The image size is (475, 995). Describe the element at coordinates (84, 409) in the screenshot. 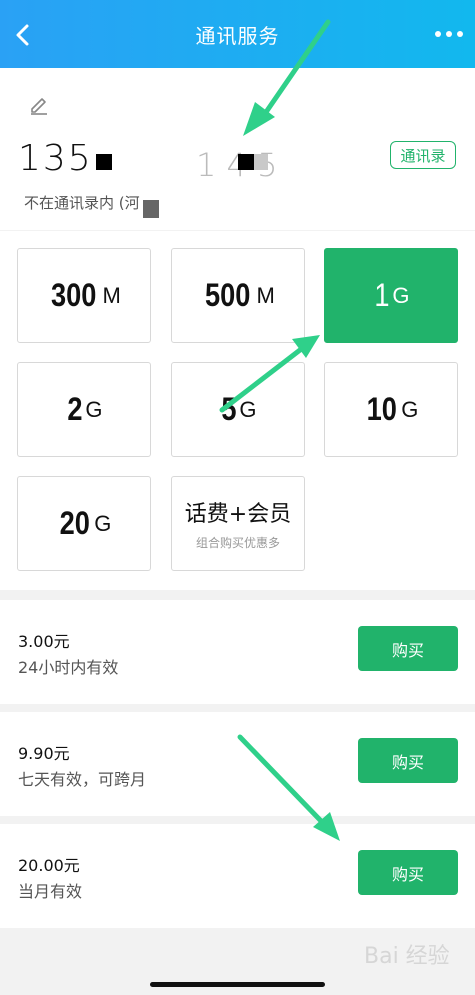

I see `plan-tile: 2G` at that location.